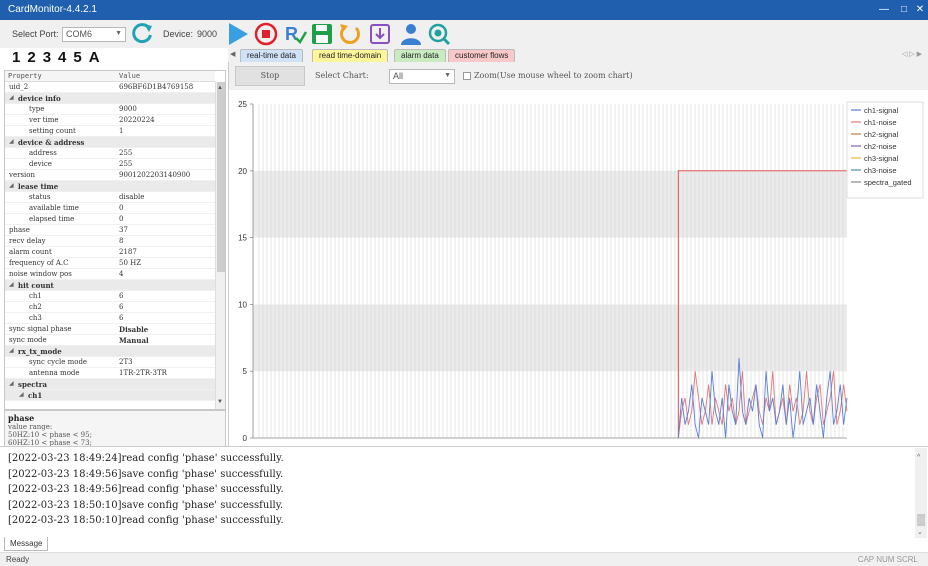 This screenshot has width=928, height=566. I want to click on card-tab-5: 5, so click(77, 57).